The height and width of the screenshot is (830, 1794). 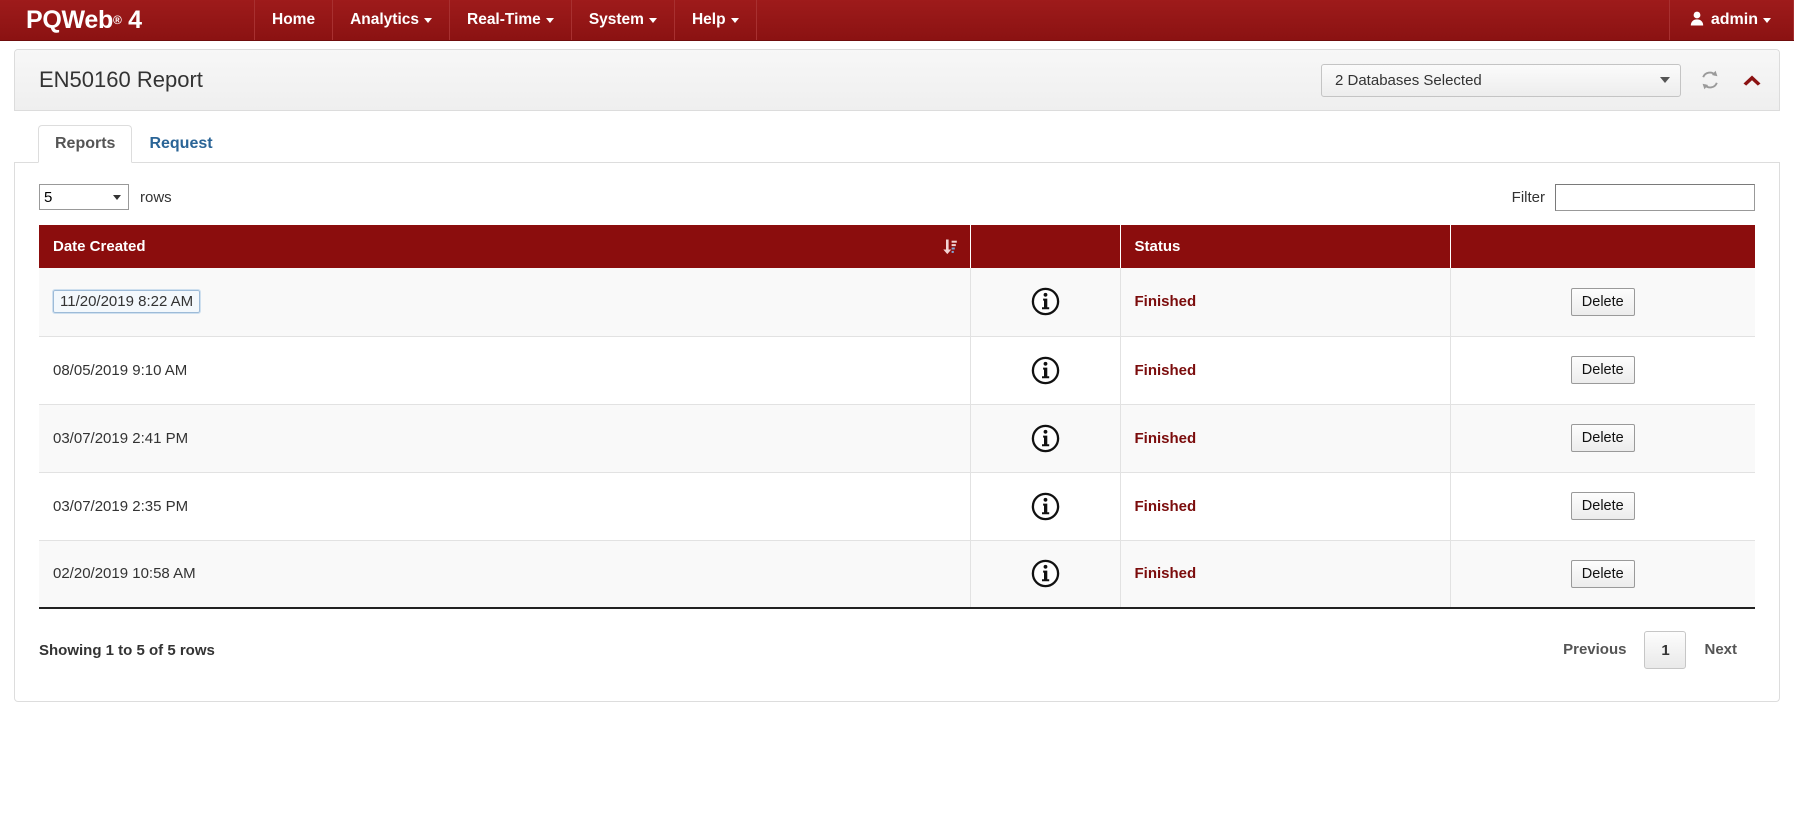 I want to click on rows-label: rows, so click(x=156, y=197).